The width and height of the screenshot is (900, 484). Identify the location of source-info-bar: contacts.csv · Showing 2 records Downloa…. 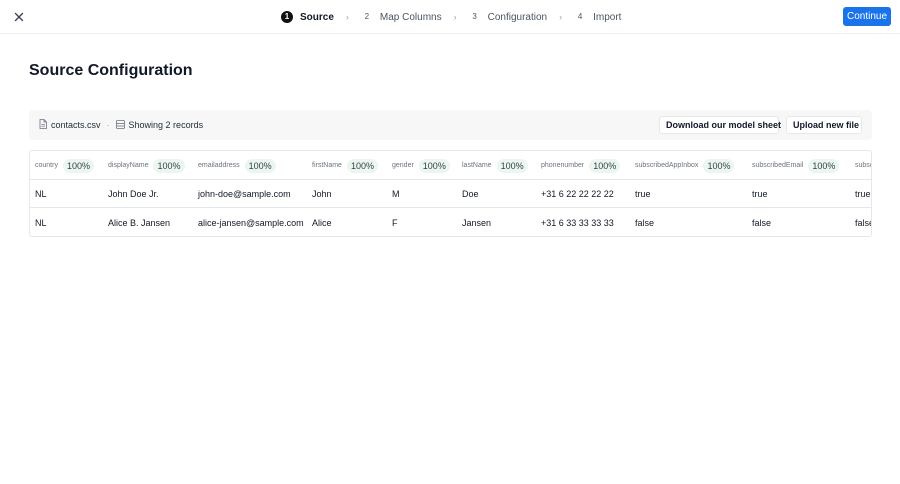
(450, 125).